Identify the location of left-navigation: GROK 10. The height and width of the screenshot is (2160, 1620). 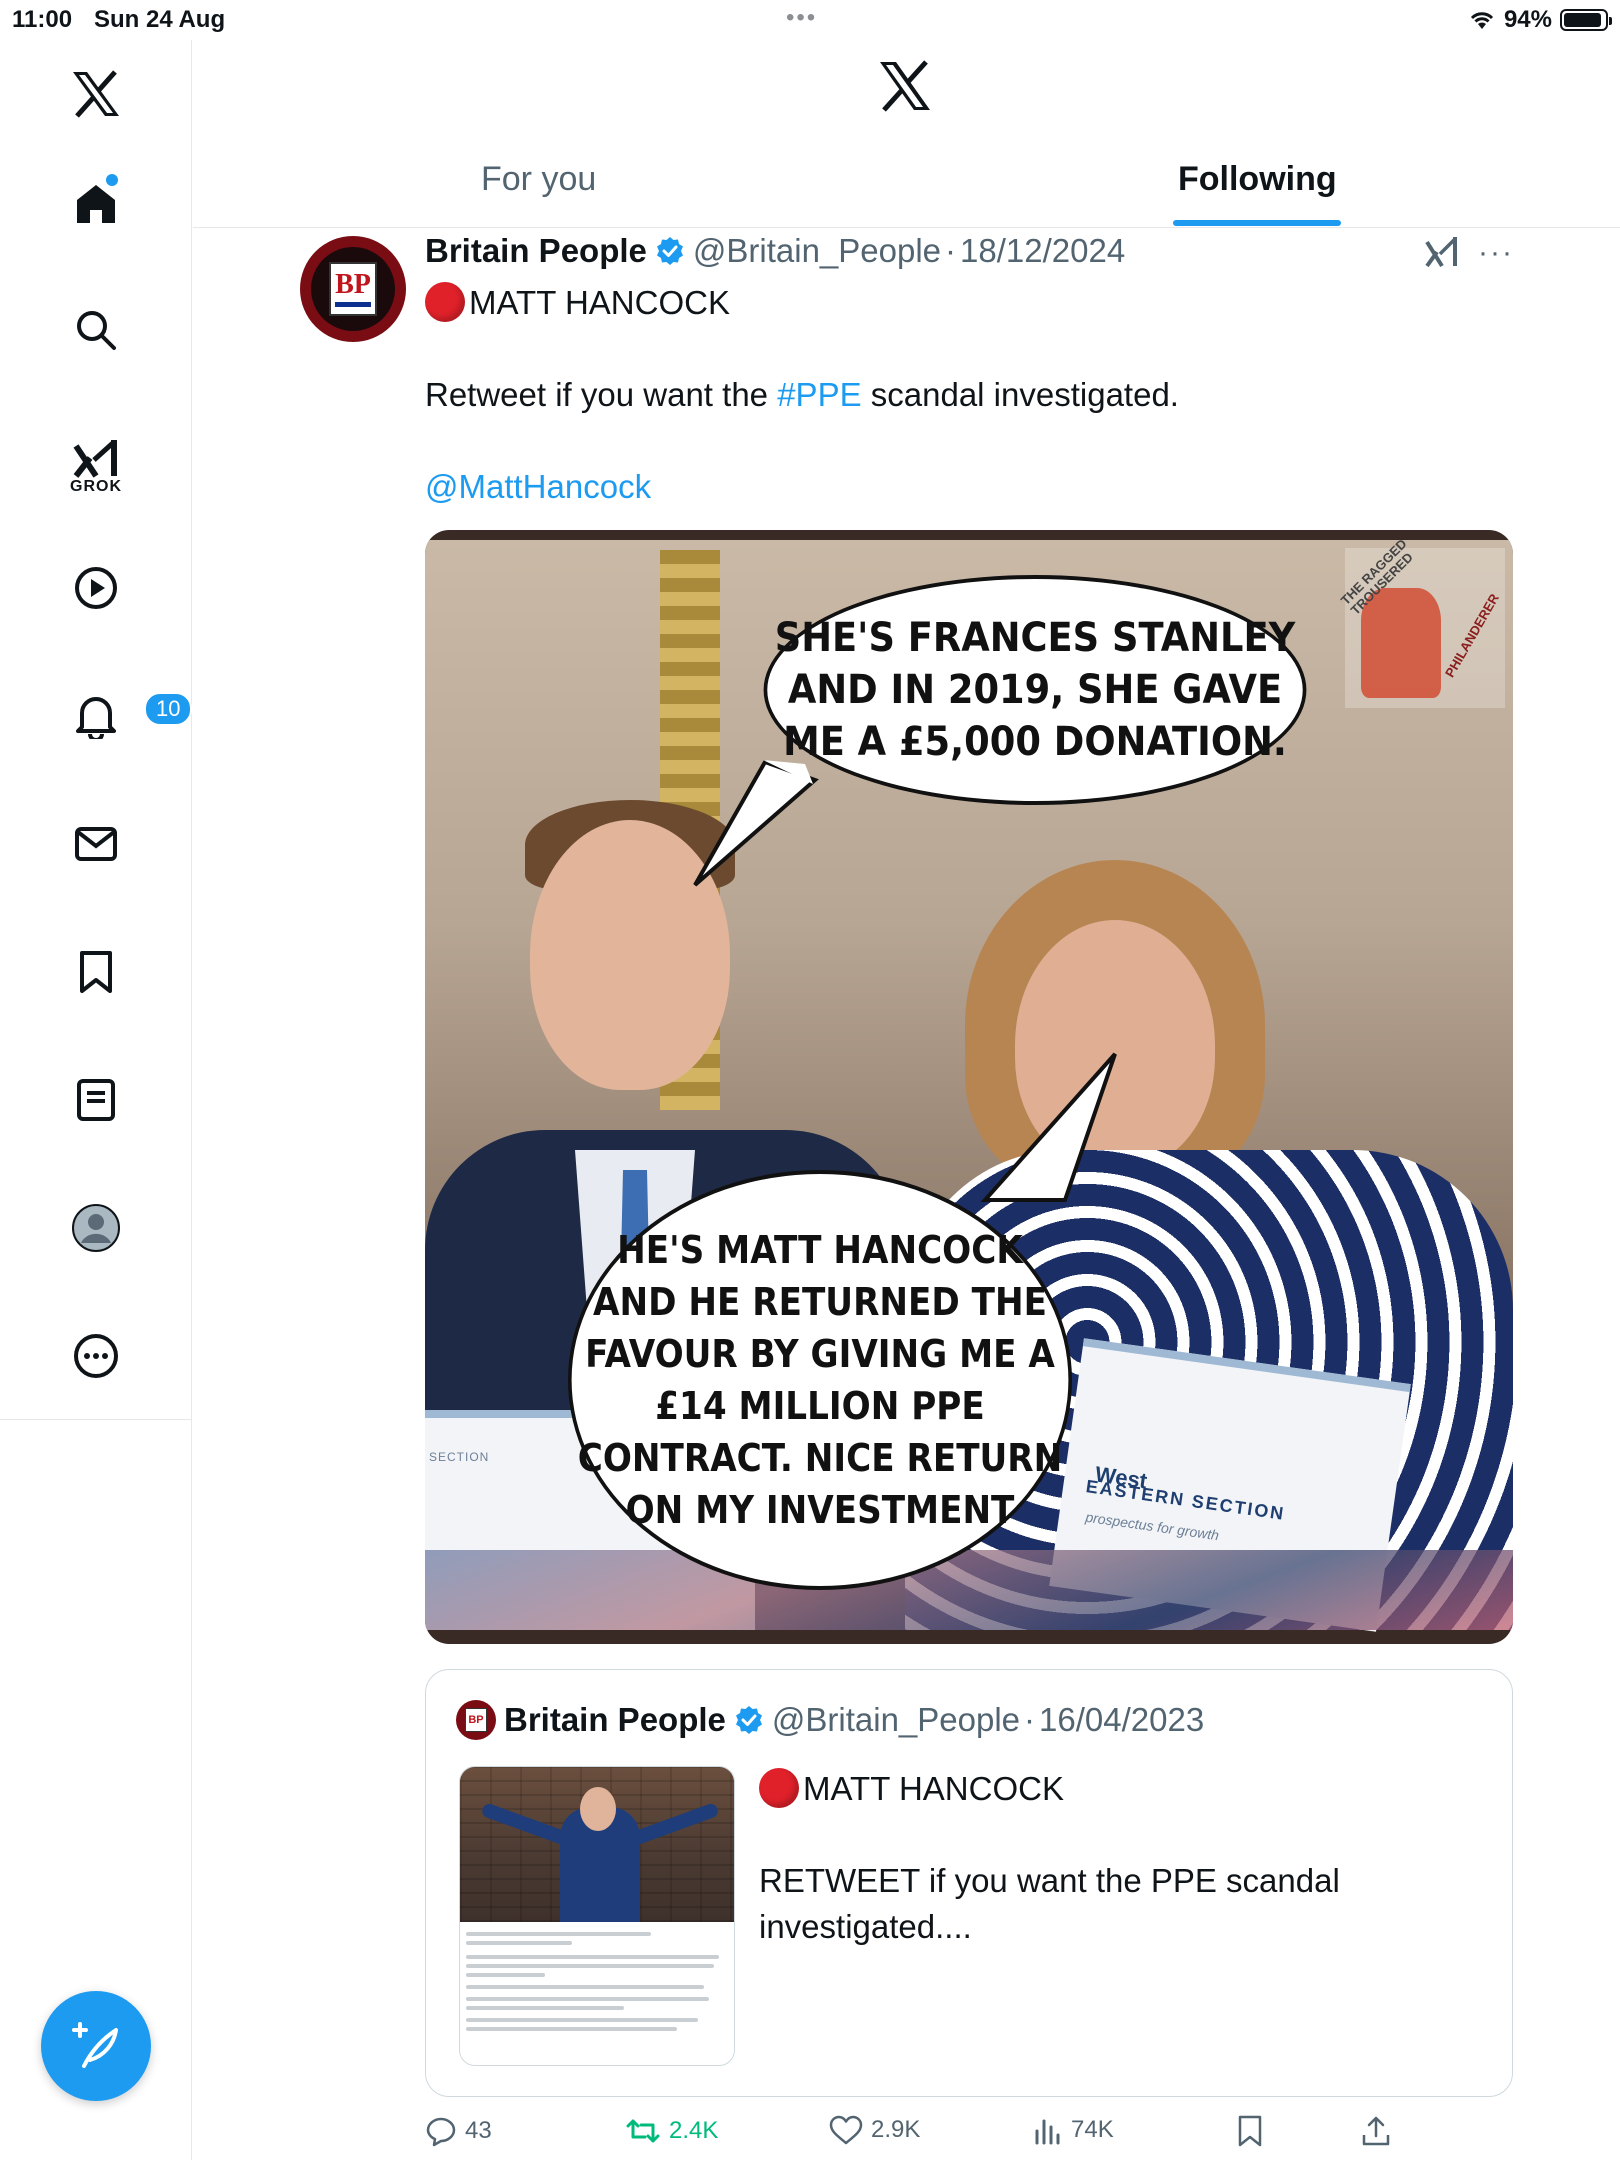
(96, 1100).